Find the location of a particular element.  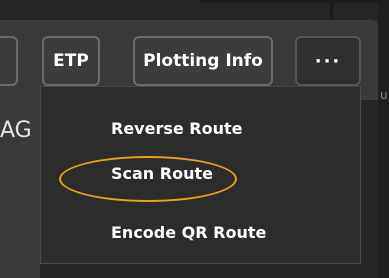

toolbar-button-partial is located at coordinates (9, 61).